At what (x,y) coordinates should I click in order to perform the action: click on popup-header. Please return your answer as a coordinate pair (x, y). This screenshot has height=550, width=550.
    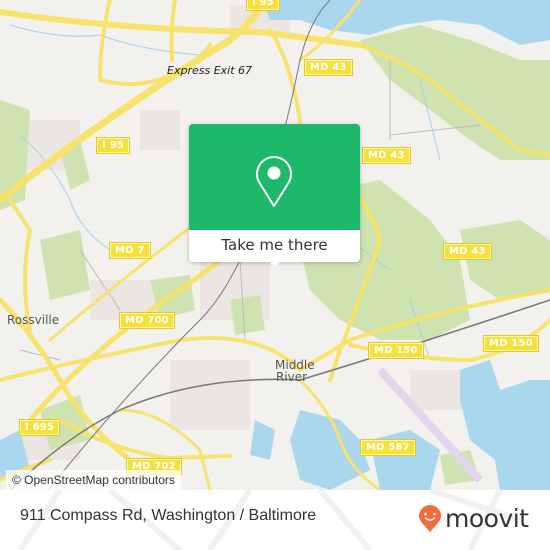
    Looking at the image, I should click on (274, 177).